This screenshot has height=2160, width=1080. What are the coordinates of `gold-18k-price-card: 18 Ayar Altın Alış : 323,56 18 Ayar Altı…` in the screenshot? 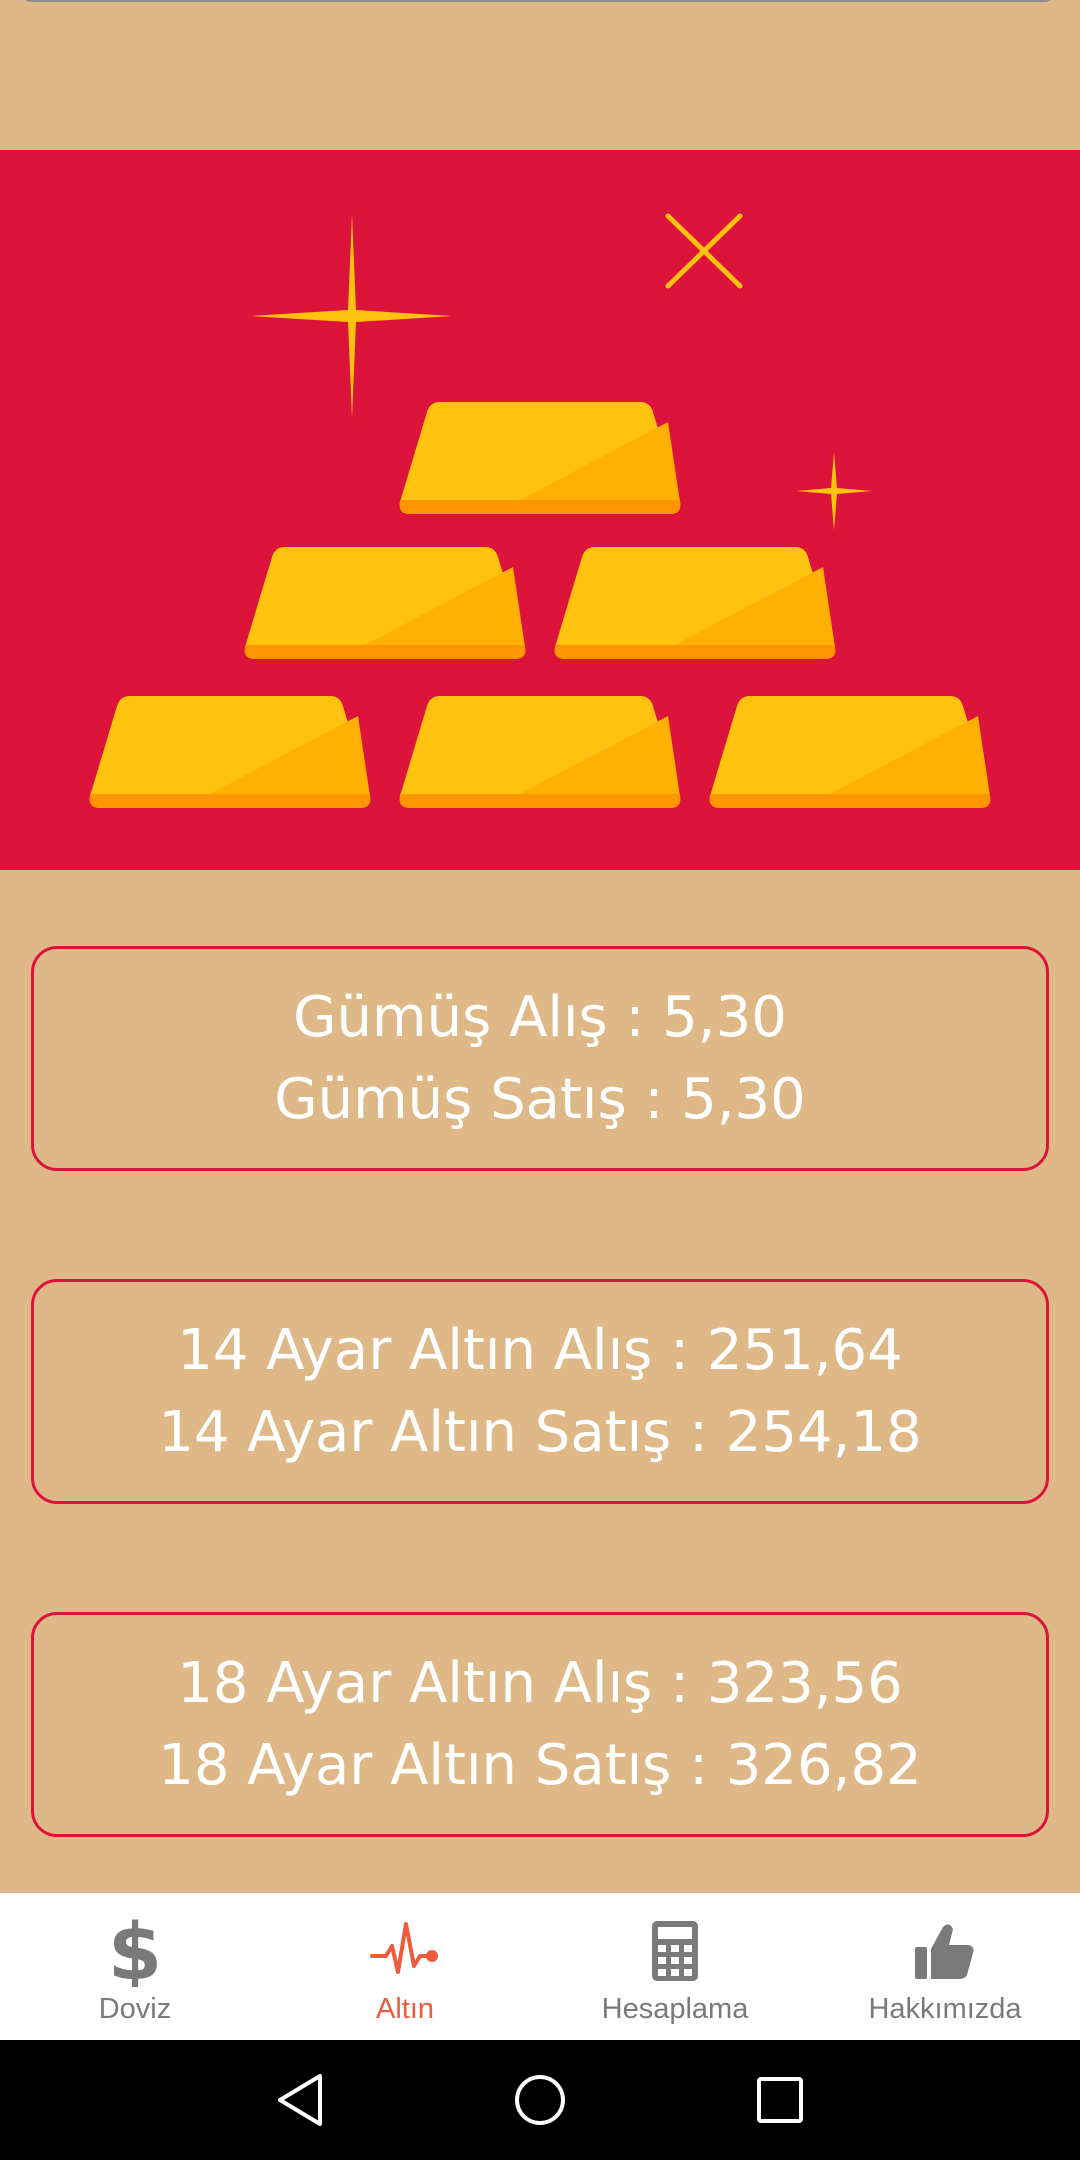 It's located at (540, 1724).